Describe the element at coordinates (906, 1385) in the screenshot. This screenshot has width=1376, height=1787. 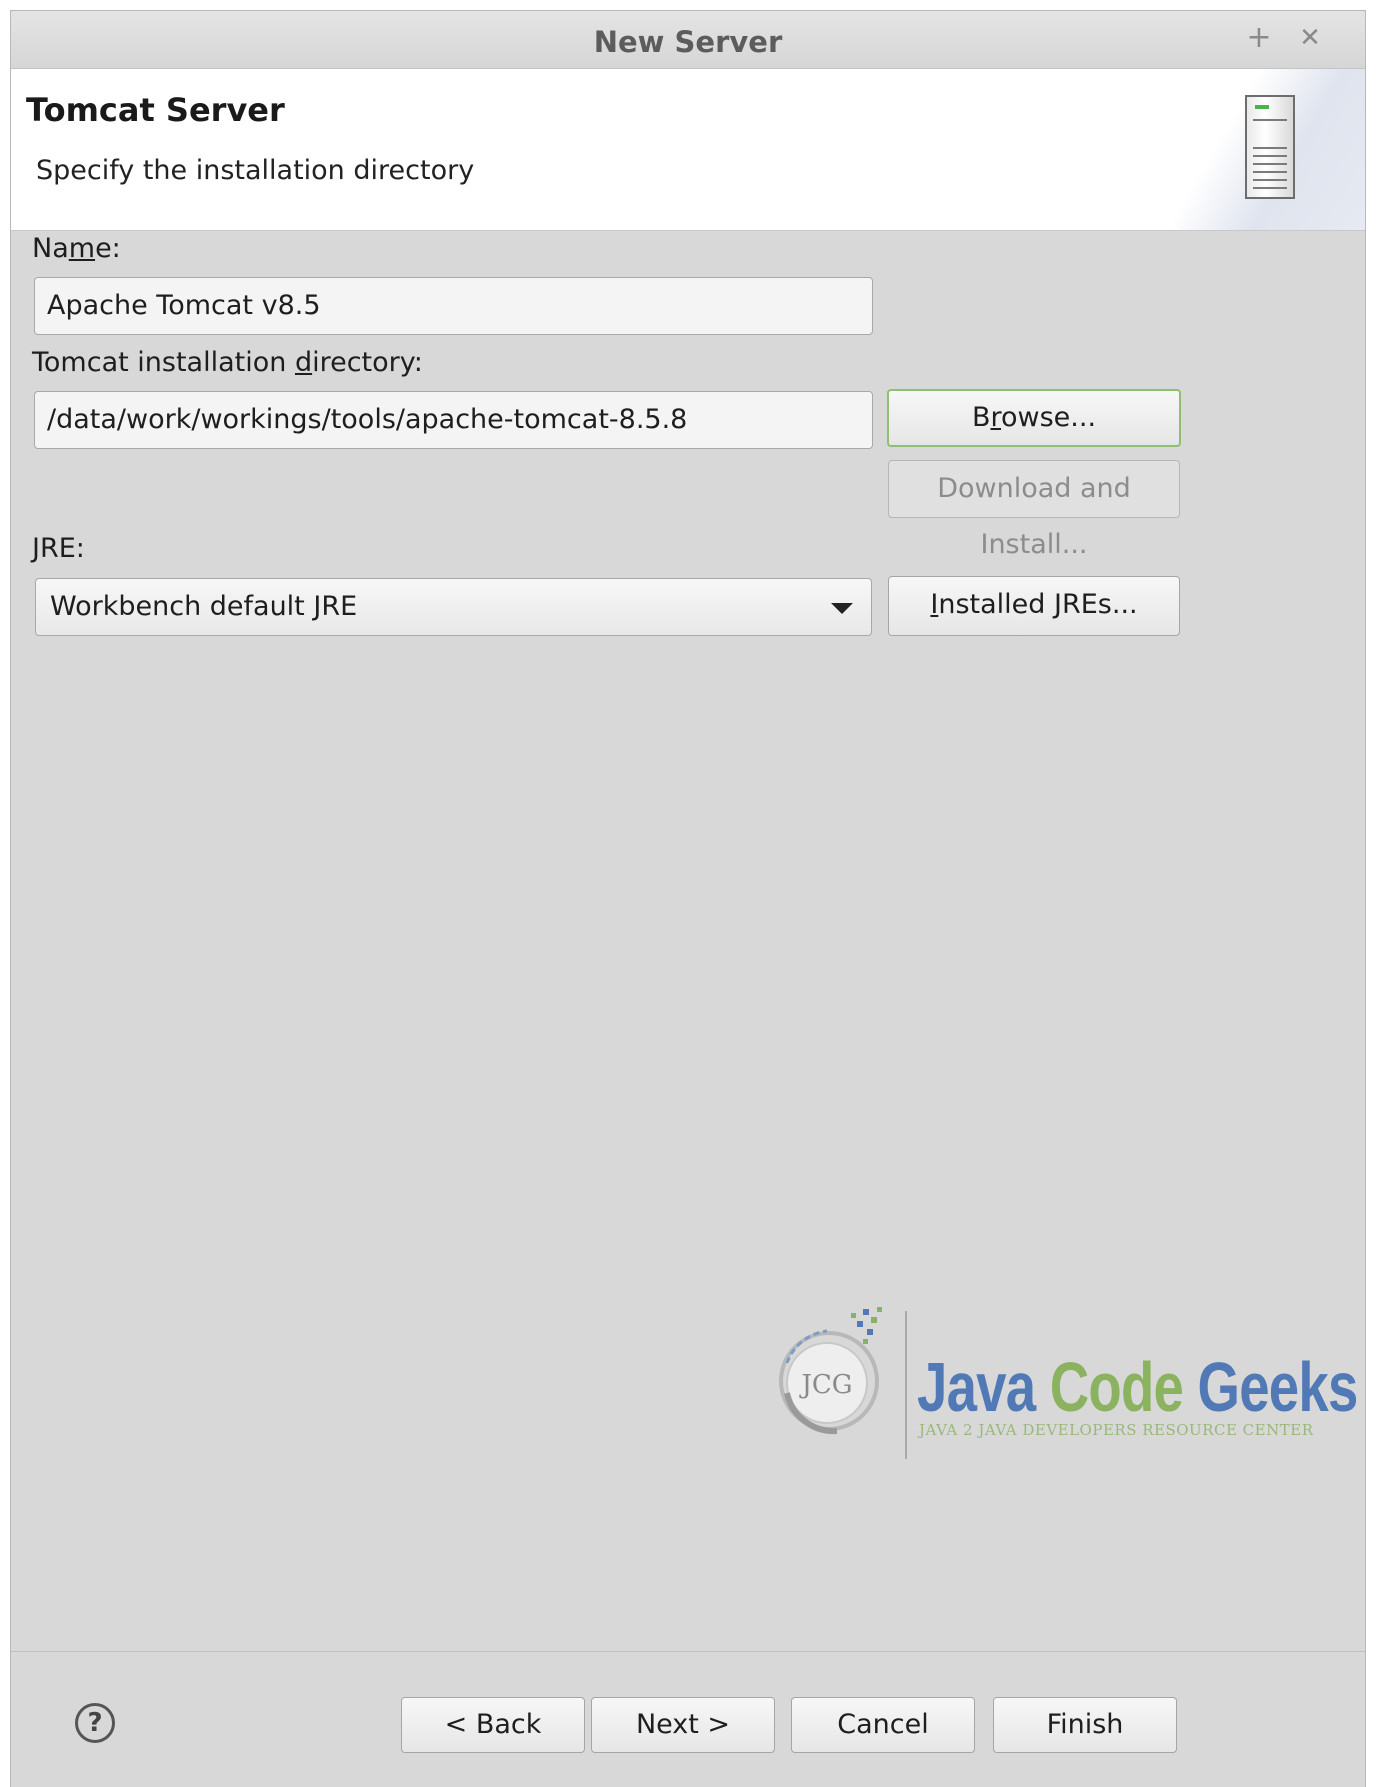
I see `watermark-divider` at that location.